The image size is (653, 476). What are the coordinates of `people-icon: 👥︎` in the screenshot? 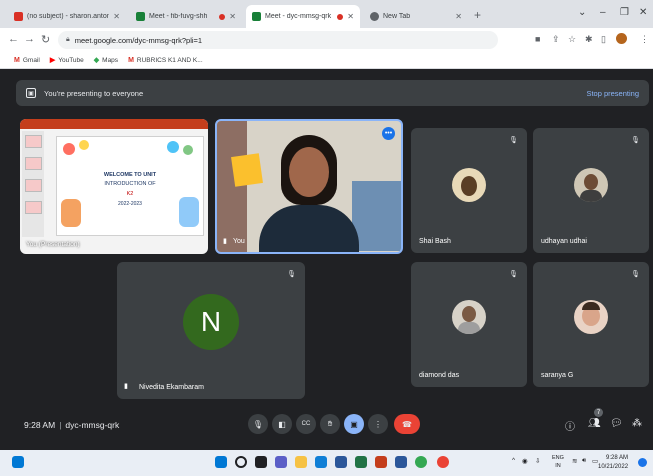 It's located at (594, 423).